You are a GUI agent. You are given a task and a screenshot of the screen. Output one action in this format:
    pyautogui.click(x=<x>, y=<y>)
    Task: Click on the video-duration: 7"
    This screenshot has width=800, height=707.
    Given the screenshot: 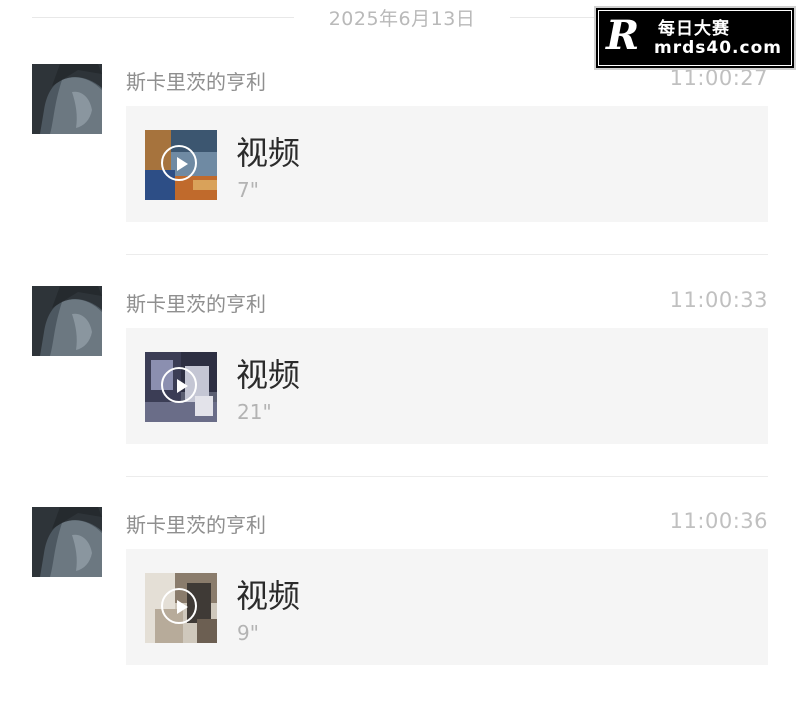 What is the action you would take?
    pyautogui.click(x=248, y=190)
    